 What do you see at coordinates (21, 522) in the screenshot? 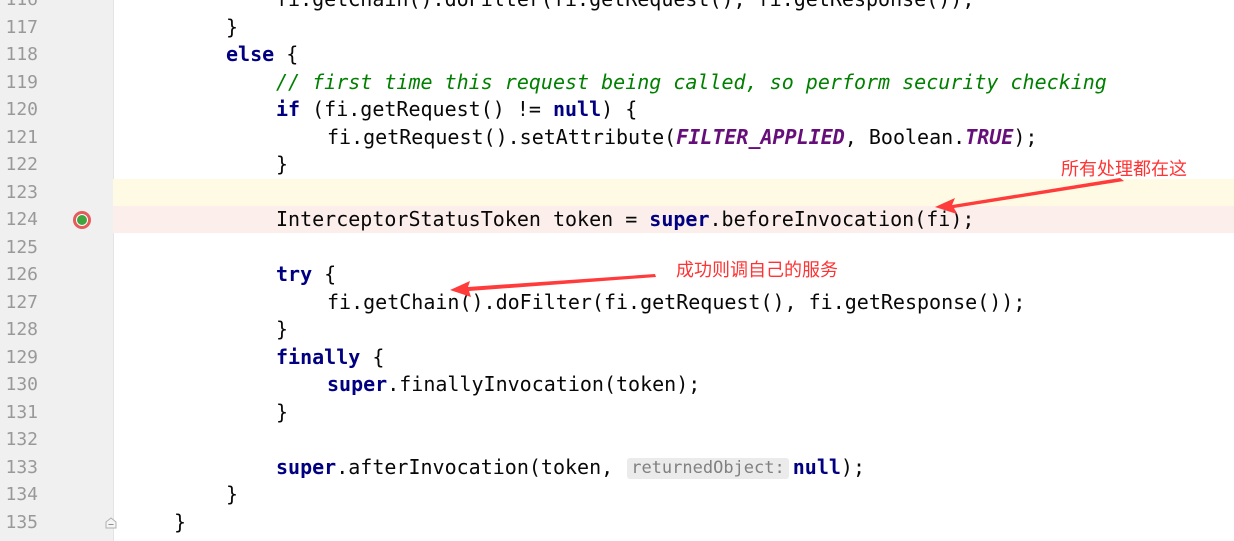
I see `line-number: 135` at bounding box center [21, 522].